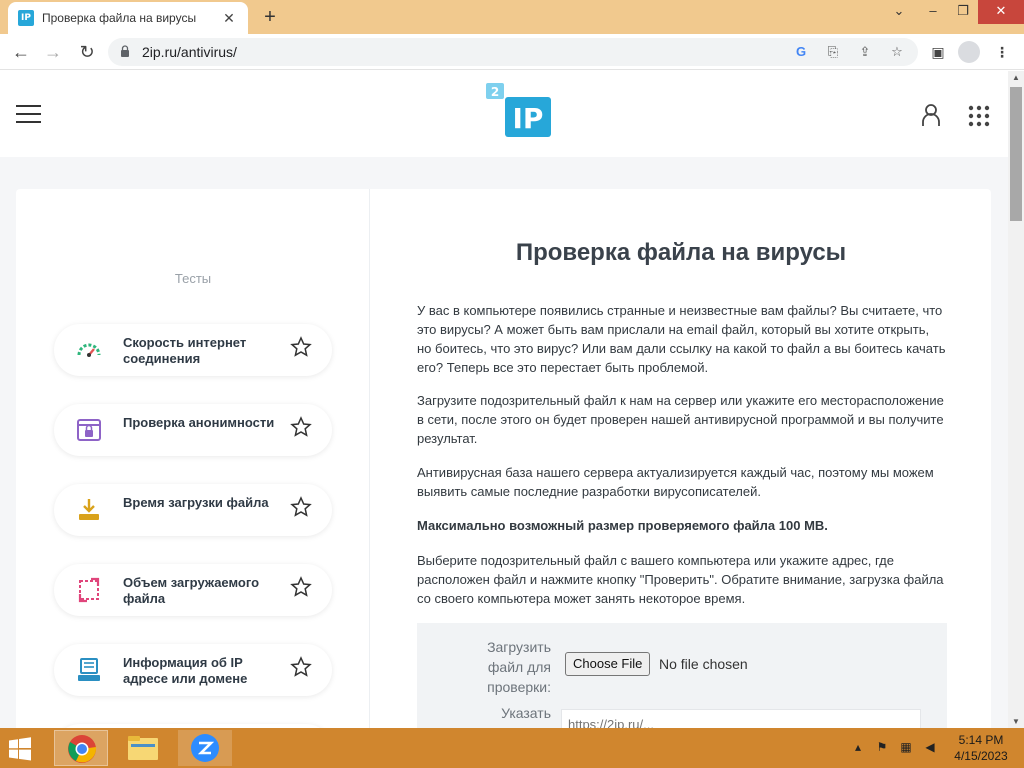  Describe the element at coordinates (1001, 12) in the screenshot. I see `close-window-button: ✕` at that location.